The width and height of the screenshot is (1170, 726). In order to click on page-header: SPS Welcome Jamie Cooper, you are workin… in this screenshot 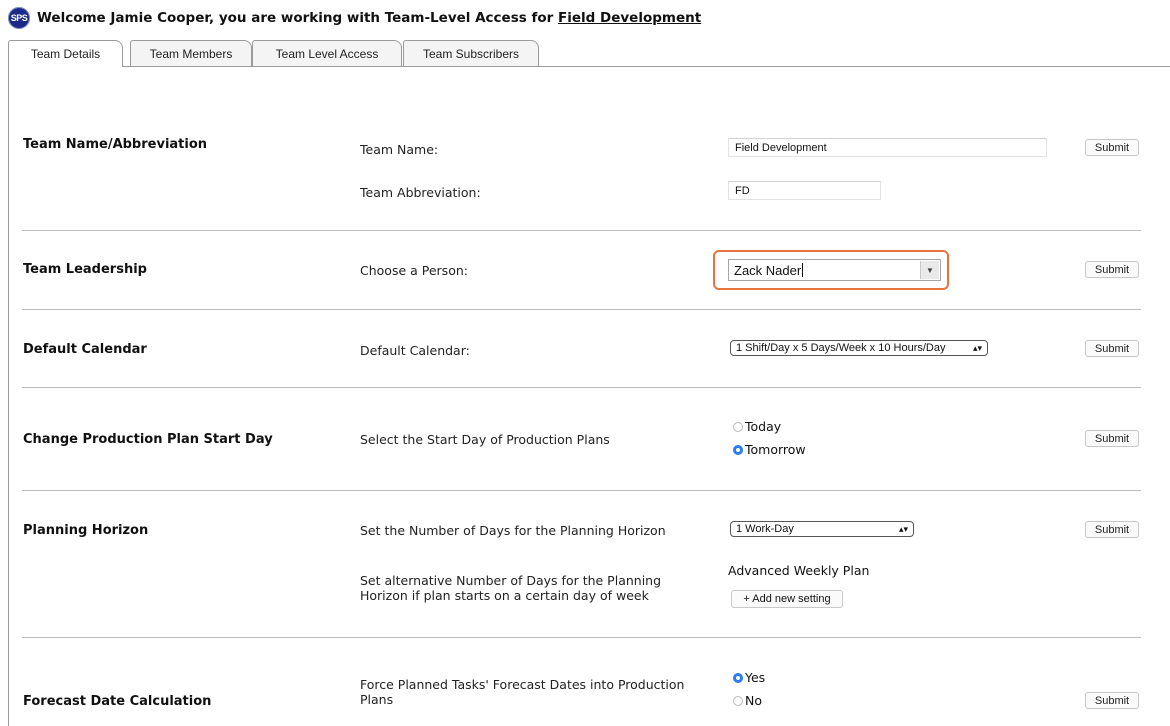, I will do `click(354, 18)`.